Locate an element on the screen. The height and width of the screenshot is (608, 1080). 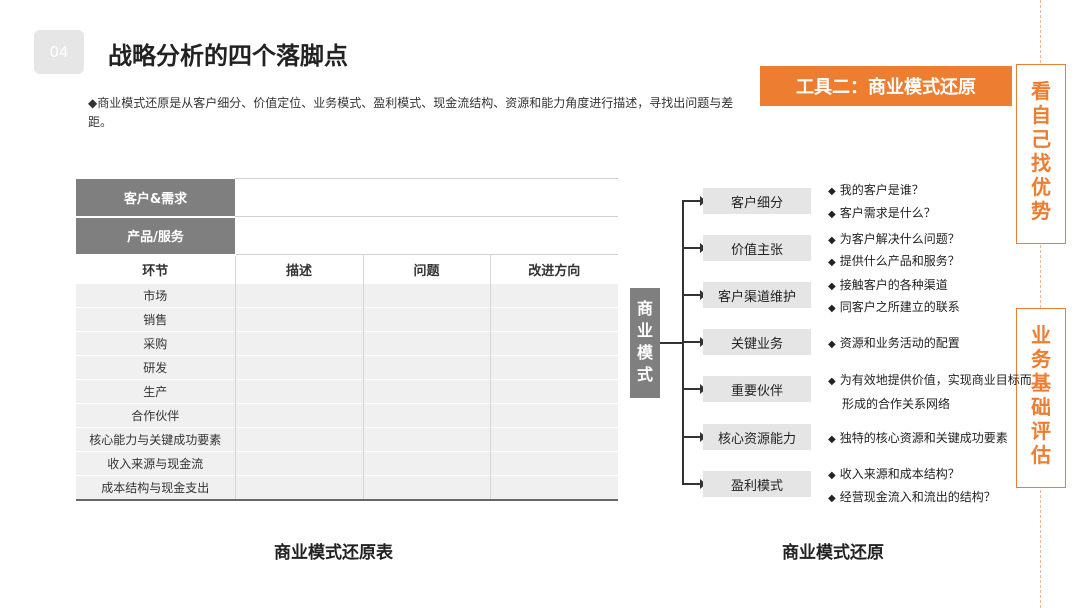
table-row: 核心能力与关键成功要素 is located at coordinates (347, 439).